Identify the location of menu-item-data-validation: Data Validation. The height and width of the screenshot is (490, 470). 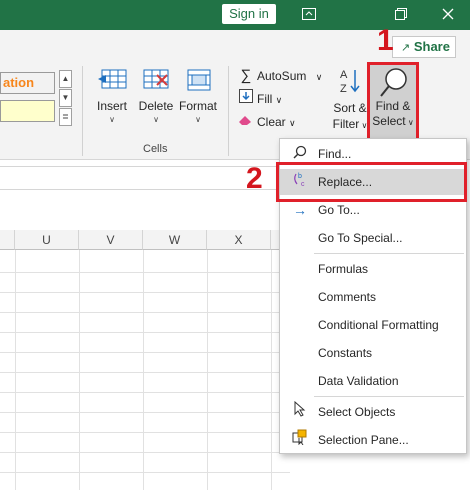
(373, 381).